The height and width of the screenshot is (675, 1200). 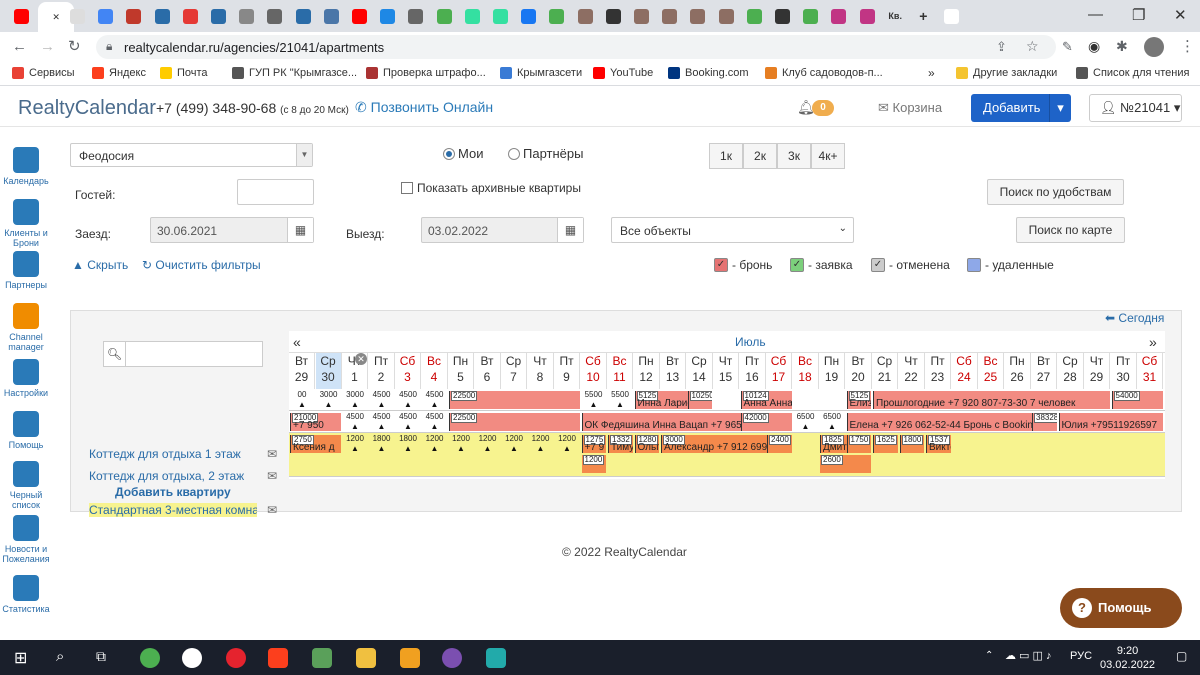 What do you see at coordinates (620, 444) in the screenshot?
I see `booking-bar: 1332Тимуров` at bounding box center [620, 444].